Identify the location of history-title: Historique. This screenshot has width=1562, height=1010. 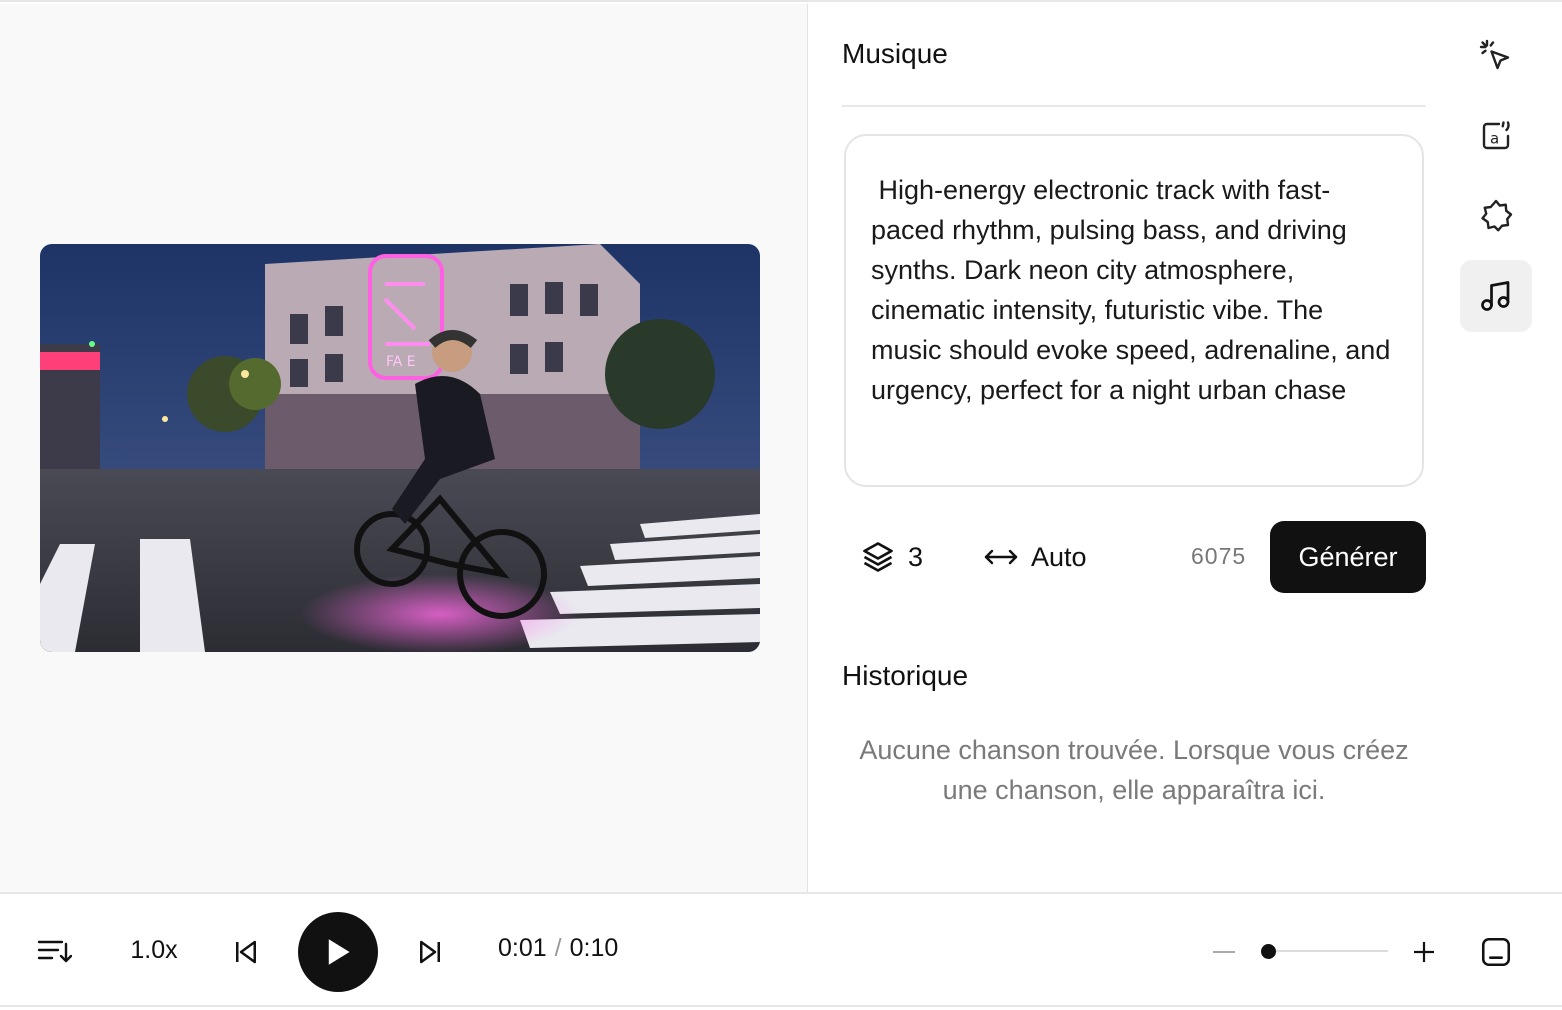
(905, 675).